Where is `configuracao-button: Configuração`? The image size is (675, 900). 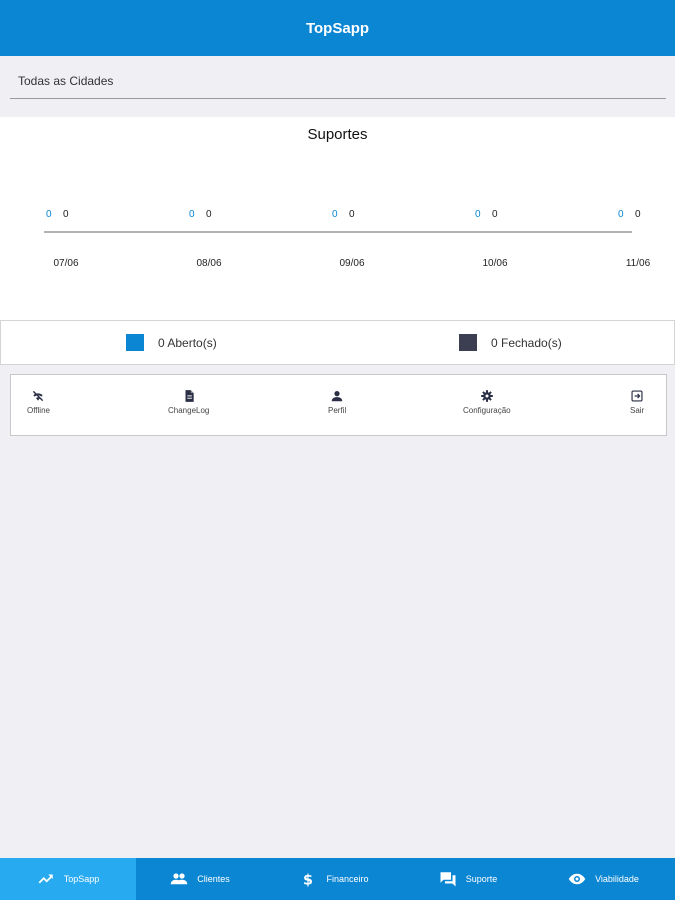
configuracao-button: Configuração is located at coordinates (487, 402).